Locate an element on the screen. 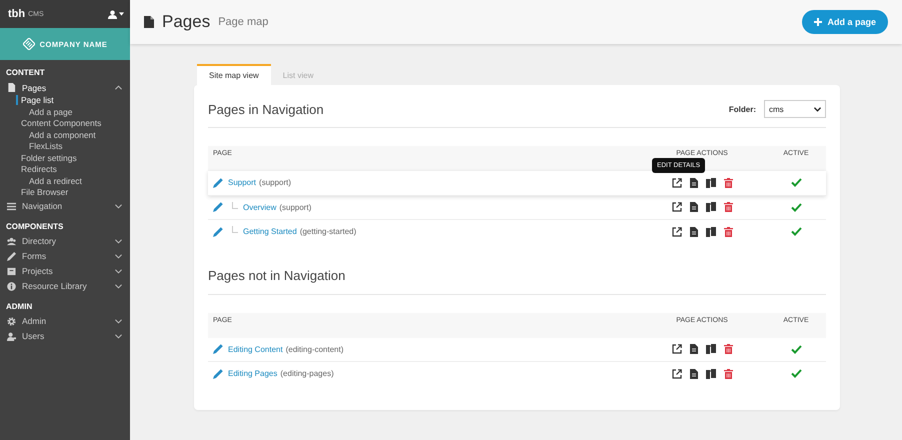 Image resolution: width=902 pixels, height=440 pixels. info-icon is located at coordinates (11, 286).